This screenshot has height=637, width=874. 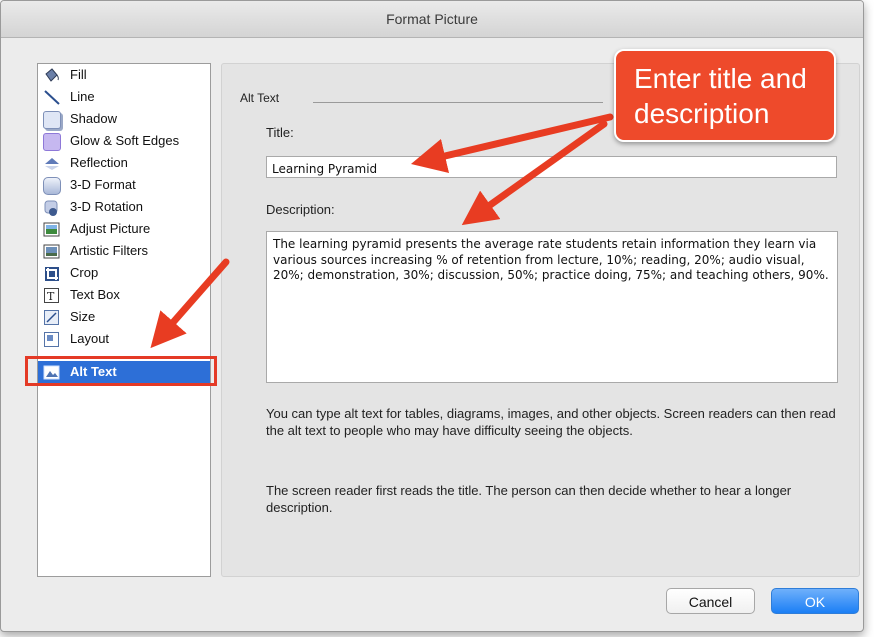 I want to click on annotation-callout: Enter title and description, so click(x=725, y=95).